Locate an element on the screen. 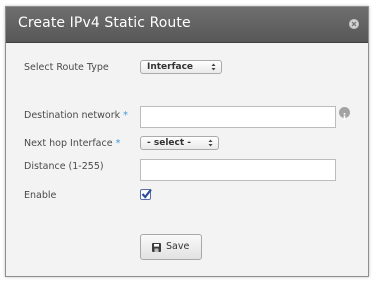 The height and width of the screenshot is (284, 376). next-hop-interface-value: - select - is located at coordinates (169, 143).